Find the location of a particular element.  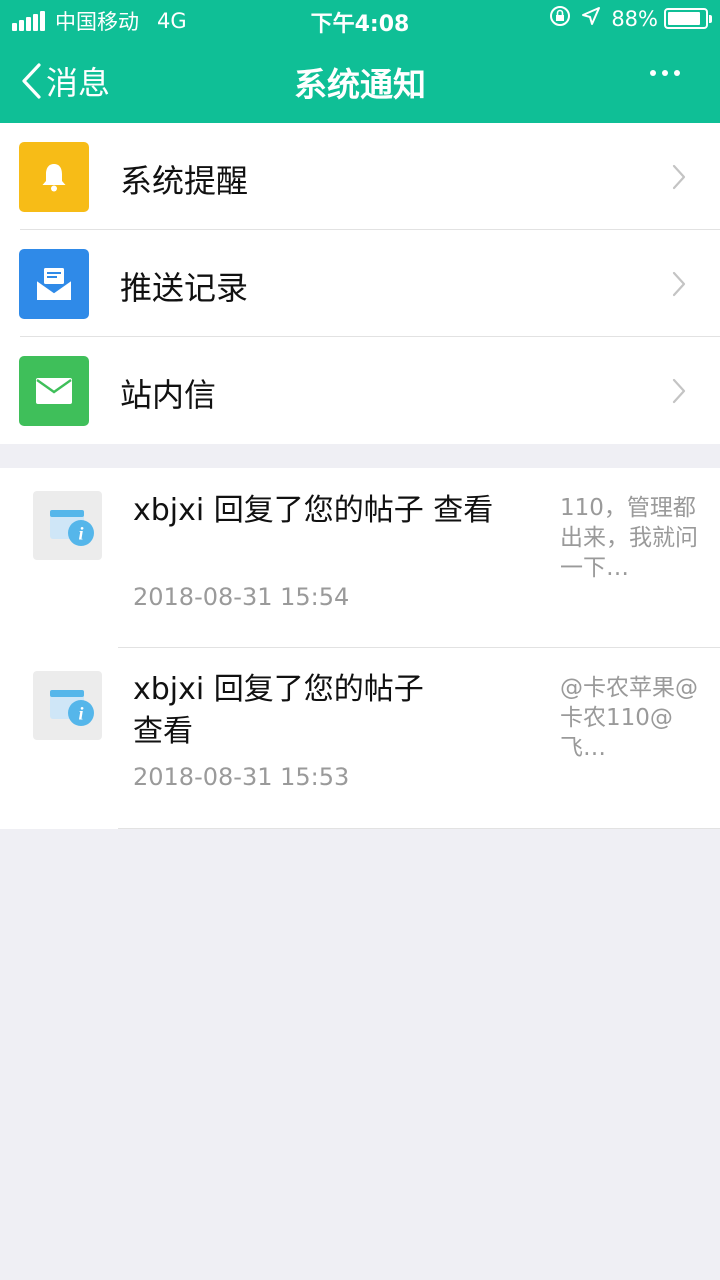

nav-bar: 消息 系统通知 is located at coordinates (360, 81).